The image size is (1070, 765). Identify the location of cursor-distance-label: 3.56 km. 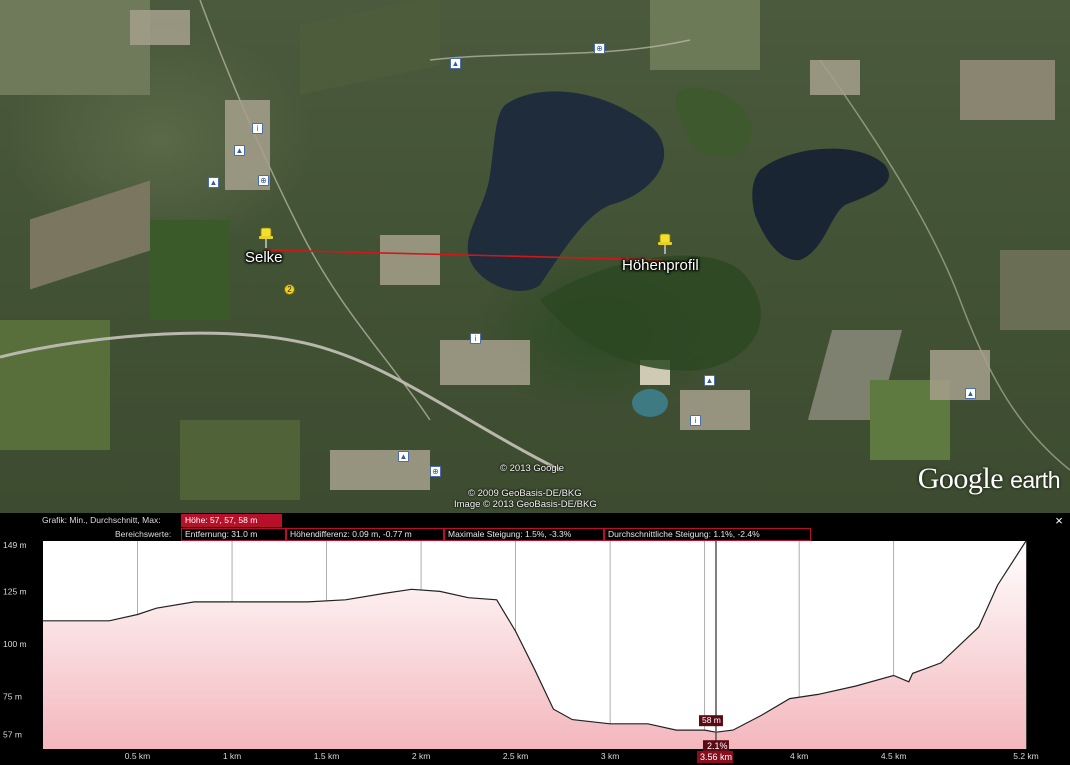
(716, 757).